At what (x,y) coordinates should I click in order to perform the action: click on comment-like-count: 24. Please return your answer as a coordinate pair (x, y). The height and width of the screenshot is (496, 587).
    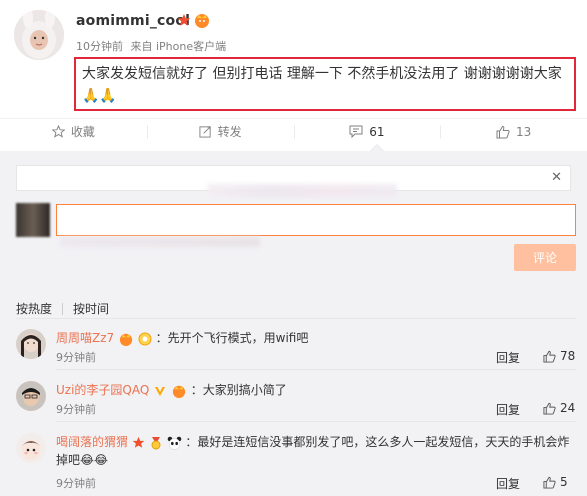
    Looking at the image, I should click on (568, 408).